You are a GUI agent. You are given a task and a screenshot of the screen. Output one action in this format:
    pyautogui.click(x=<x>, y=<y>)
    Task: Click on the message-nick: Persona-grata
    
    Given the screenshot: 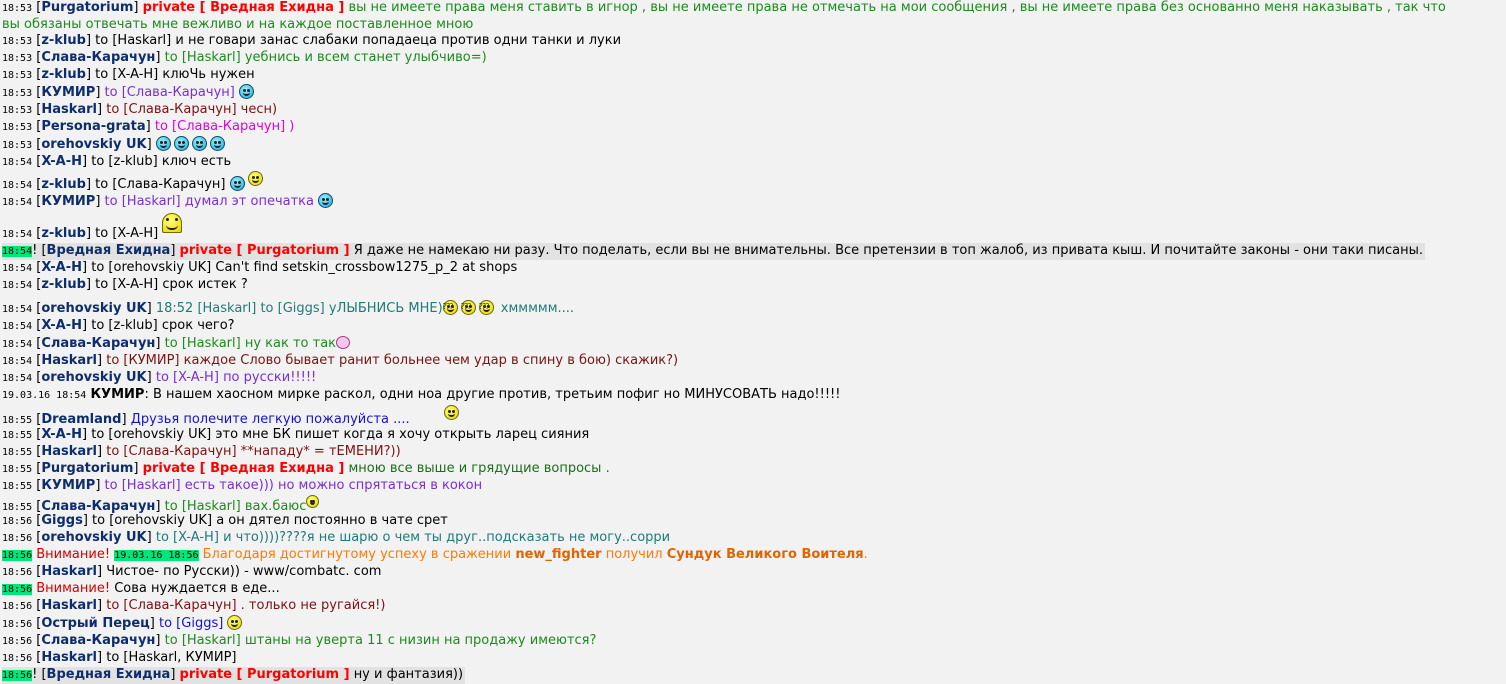 What is the action you would take?
    pyautogui.click(x=93, y=126)
    